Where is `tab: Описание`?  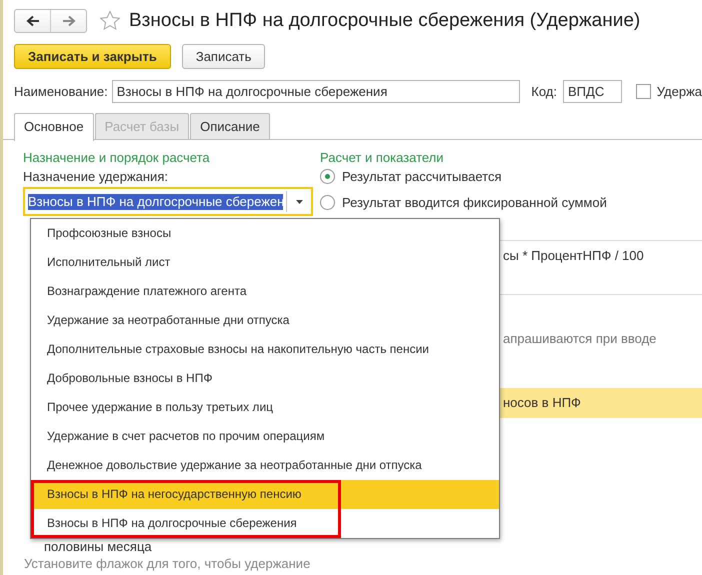 tab: Описание is located at coordinates (230, 126).